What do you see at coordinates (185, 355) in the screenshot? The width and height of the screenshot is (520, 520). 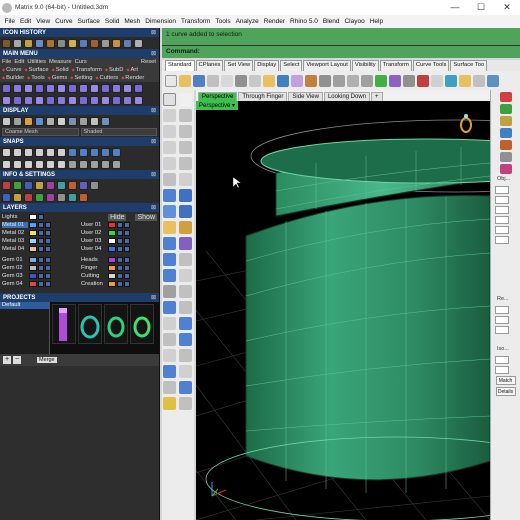 I see `analyze-icon` at bounding box center [185, 355].